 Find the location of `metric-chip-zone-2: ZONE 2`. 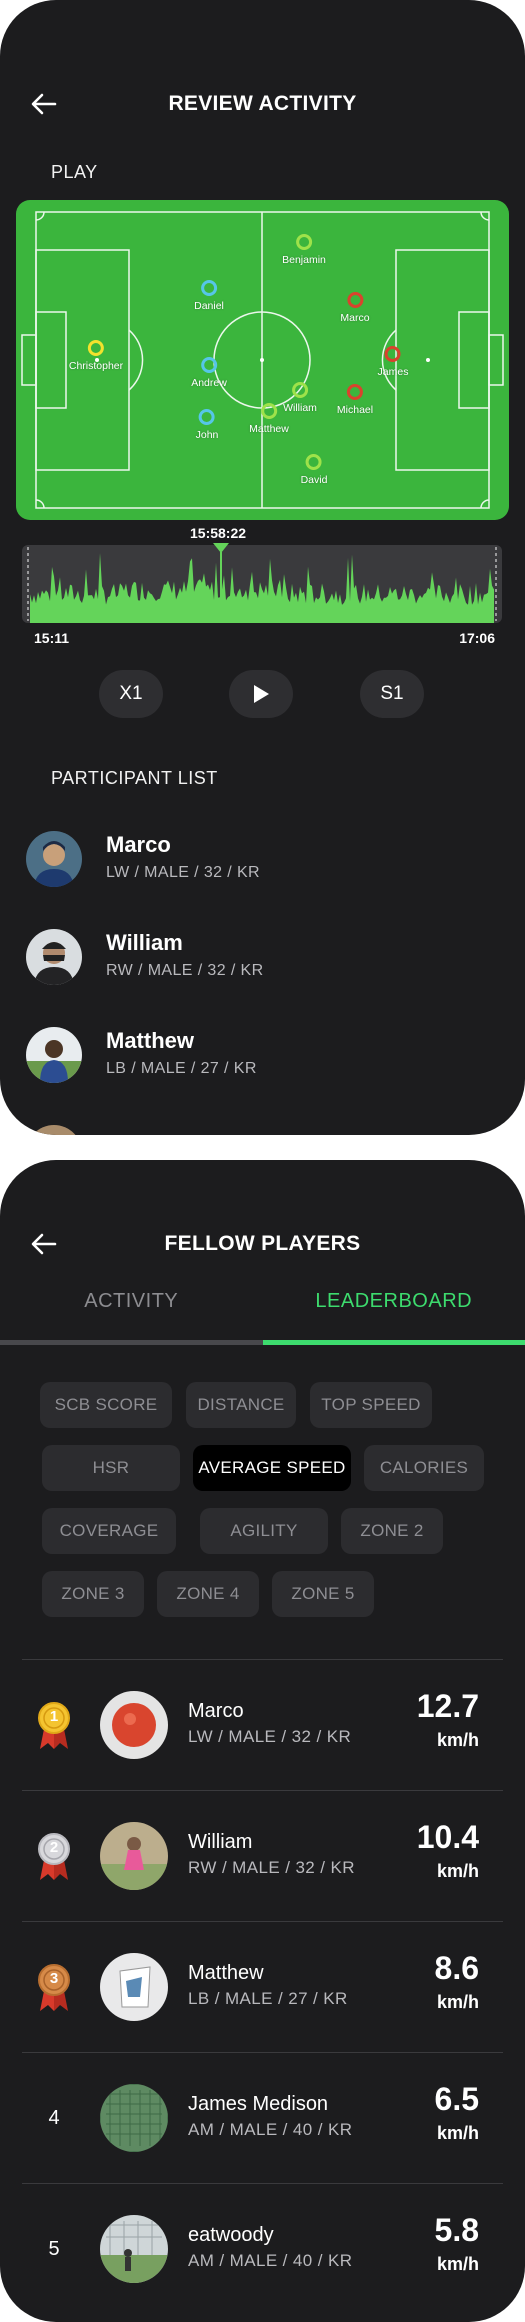

metric-chip-zone-2: ZONE 2 is located at coordinates (392, 1531).